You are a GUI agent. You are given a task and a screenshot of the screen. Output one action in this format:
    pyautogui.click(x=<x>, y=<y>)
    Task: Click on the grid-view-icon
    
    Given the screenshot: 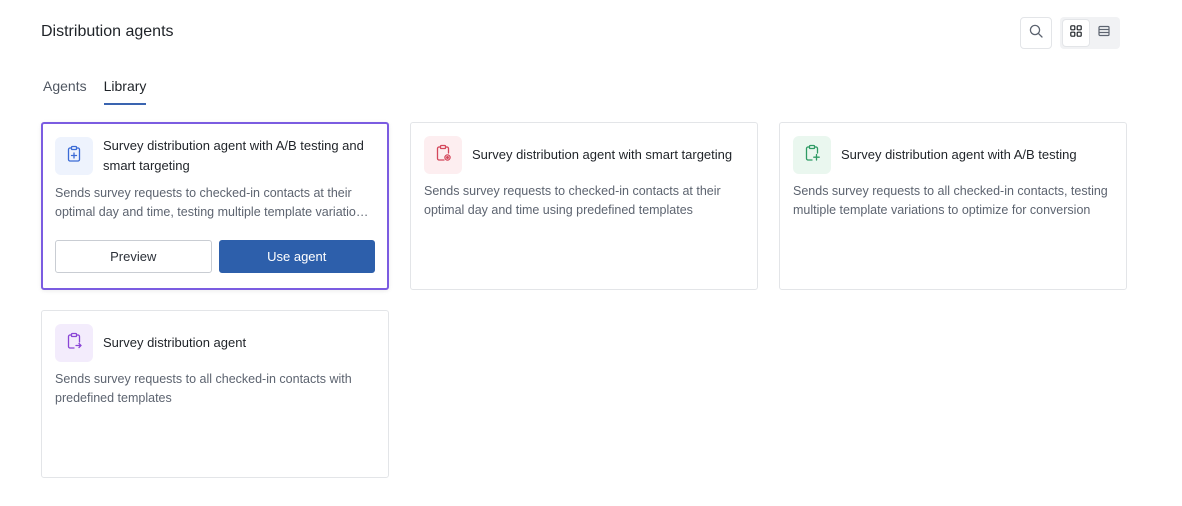 What is the action you would take?
    pyautogui.click(x=1076, y=33)
    